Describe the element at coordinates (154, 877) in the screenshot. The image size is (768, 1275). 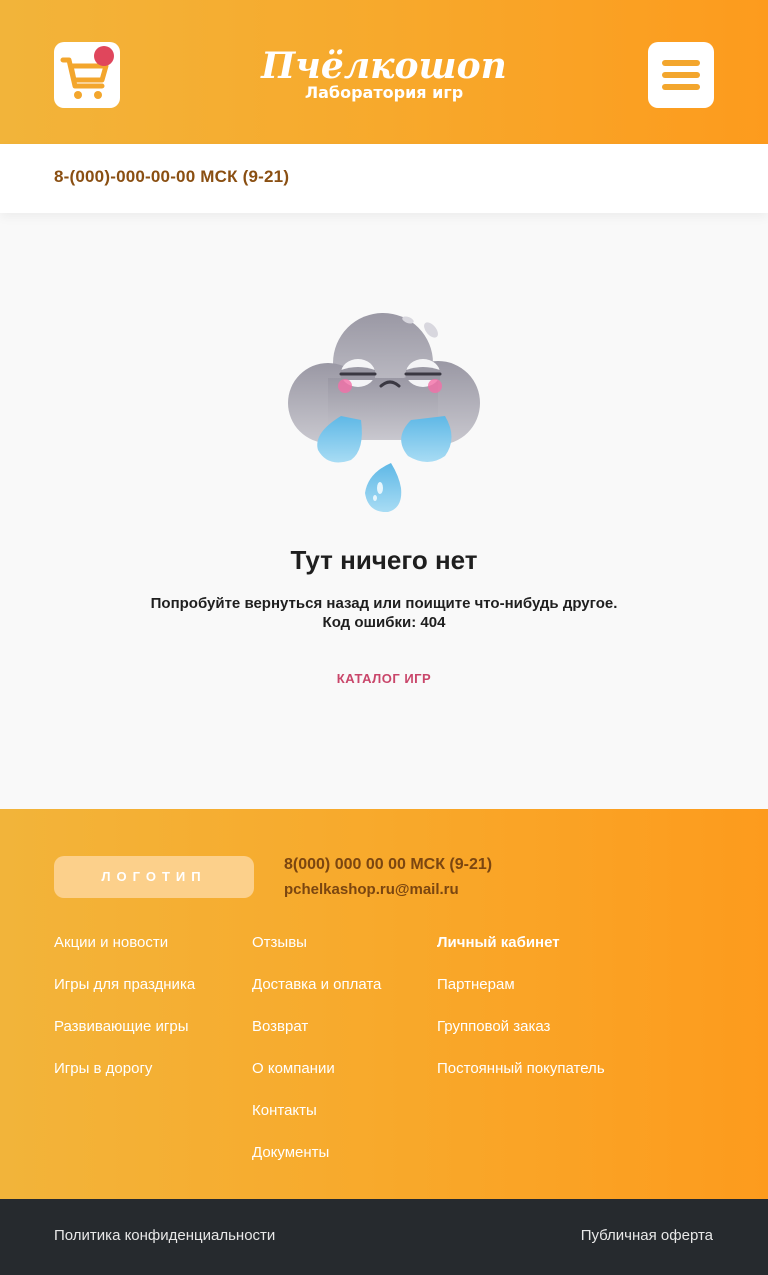
I see `footer-logo: ЛОГОТИП` at that location.